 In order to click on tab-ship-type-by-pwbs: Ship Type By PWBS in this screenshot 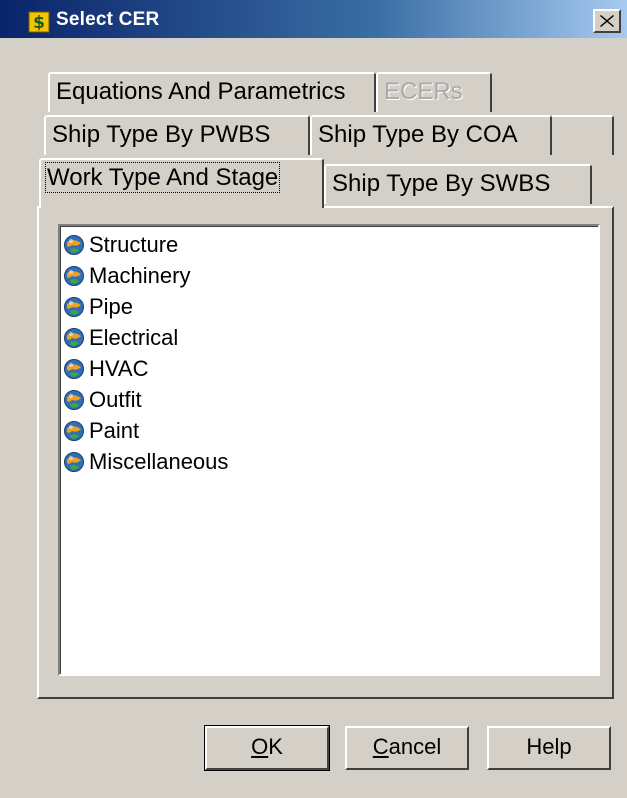, I will do `click(177, 135)`.